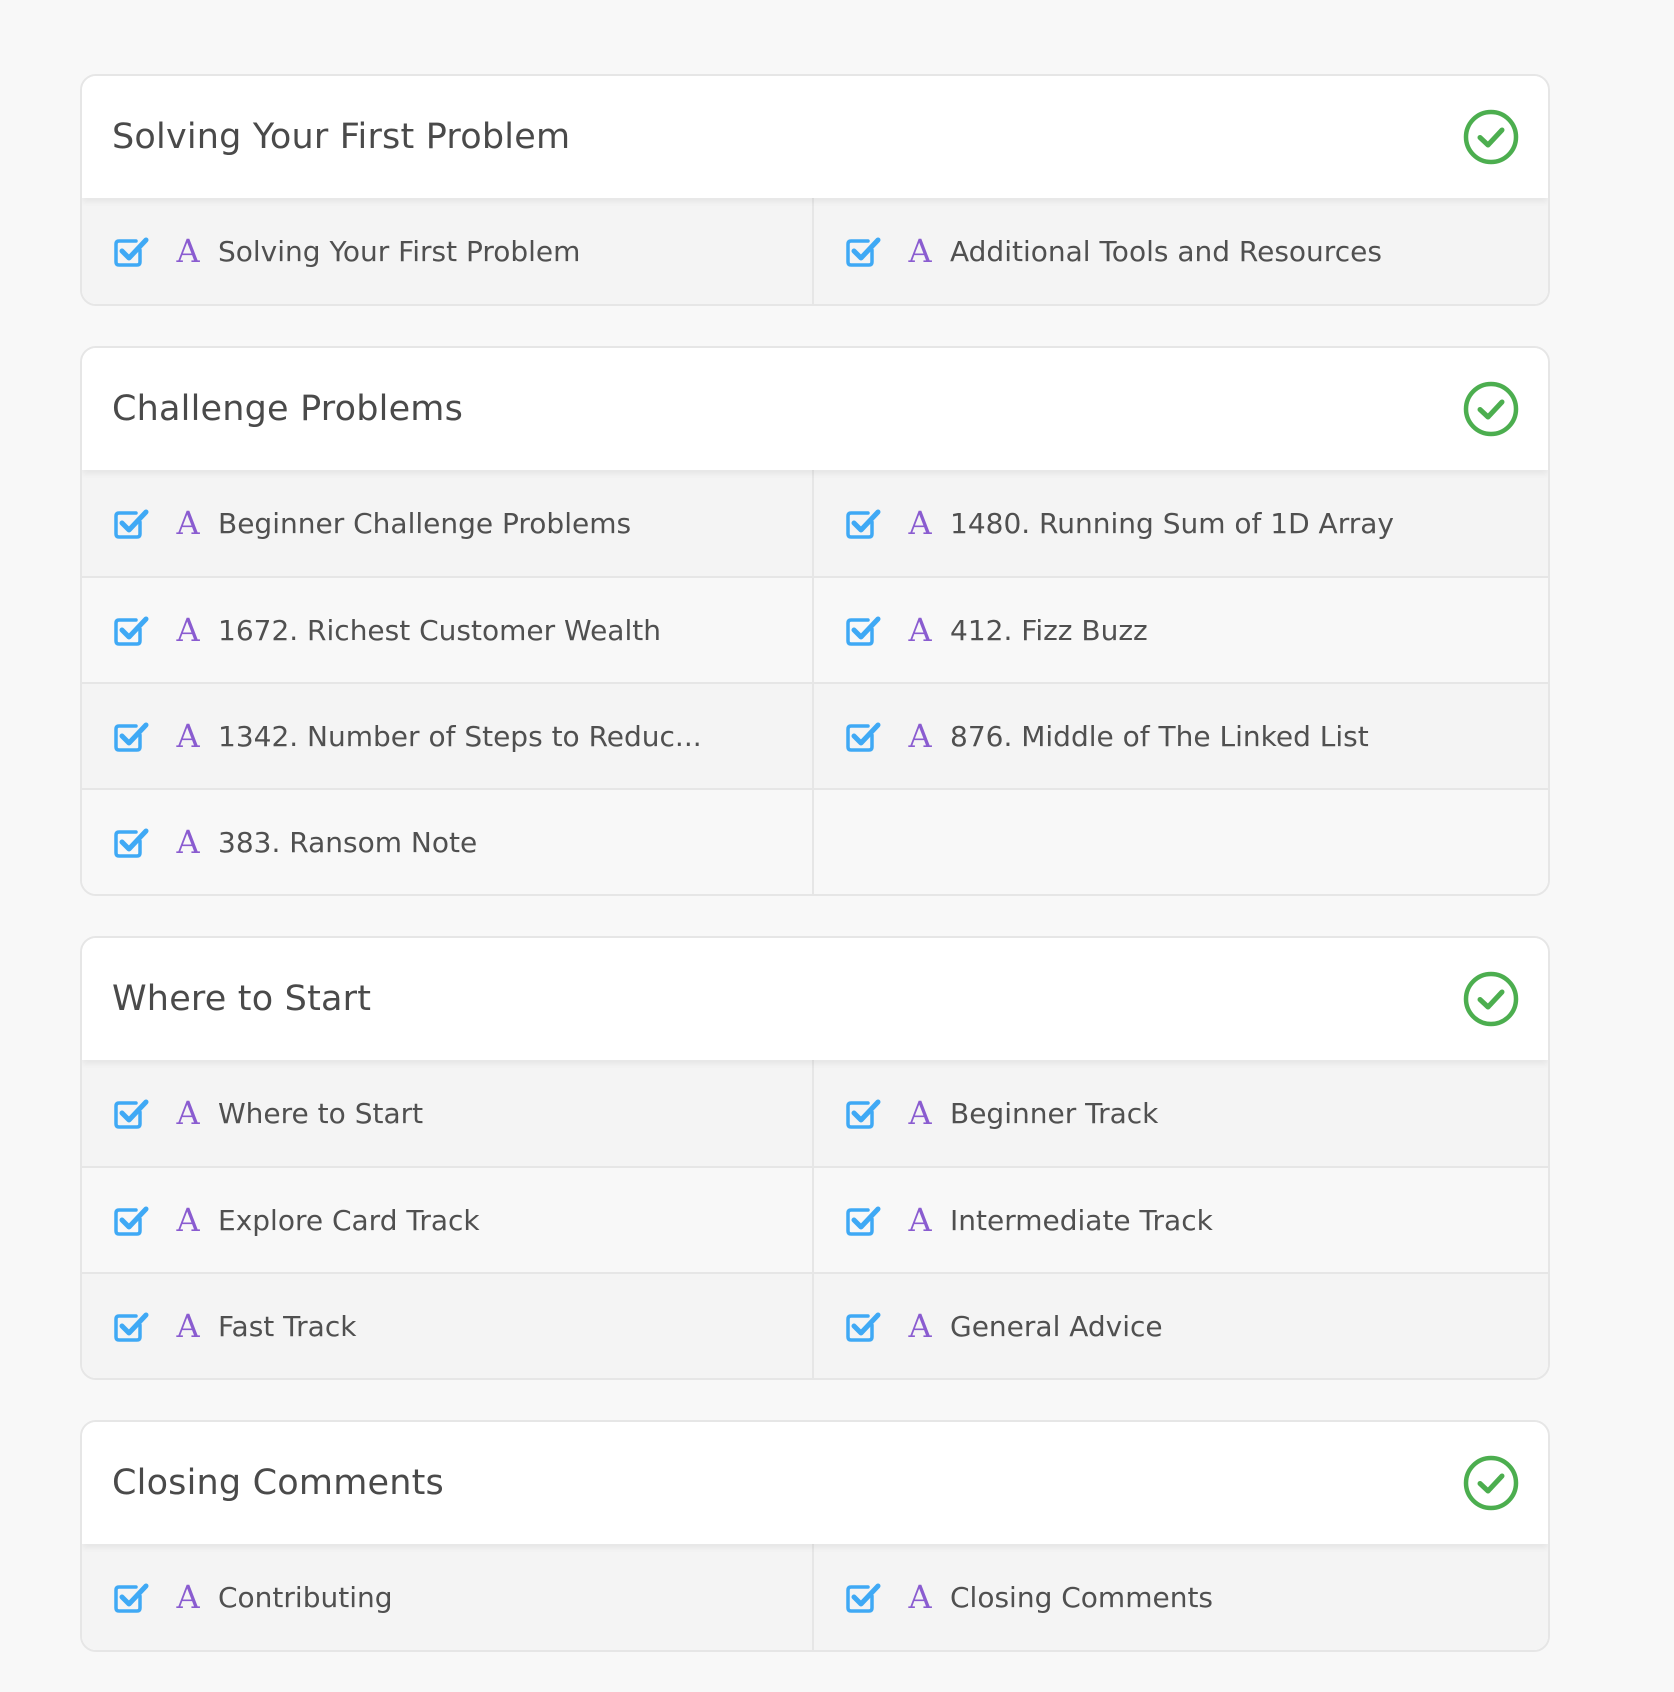  Describe the element at coordinates (1181, 629) in the screenshot. I see `chapter-item: A 412. Fizz Buzz` at that location.